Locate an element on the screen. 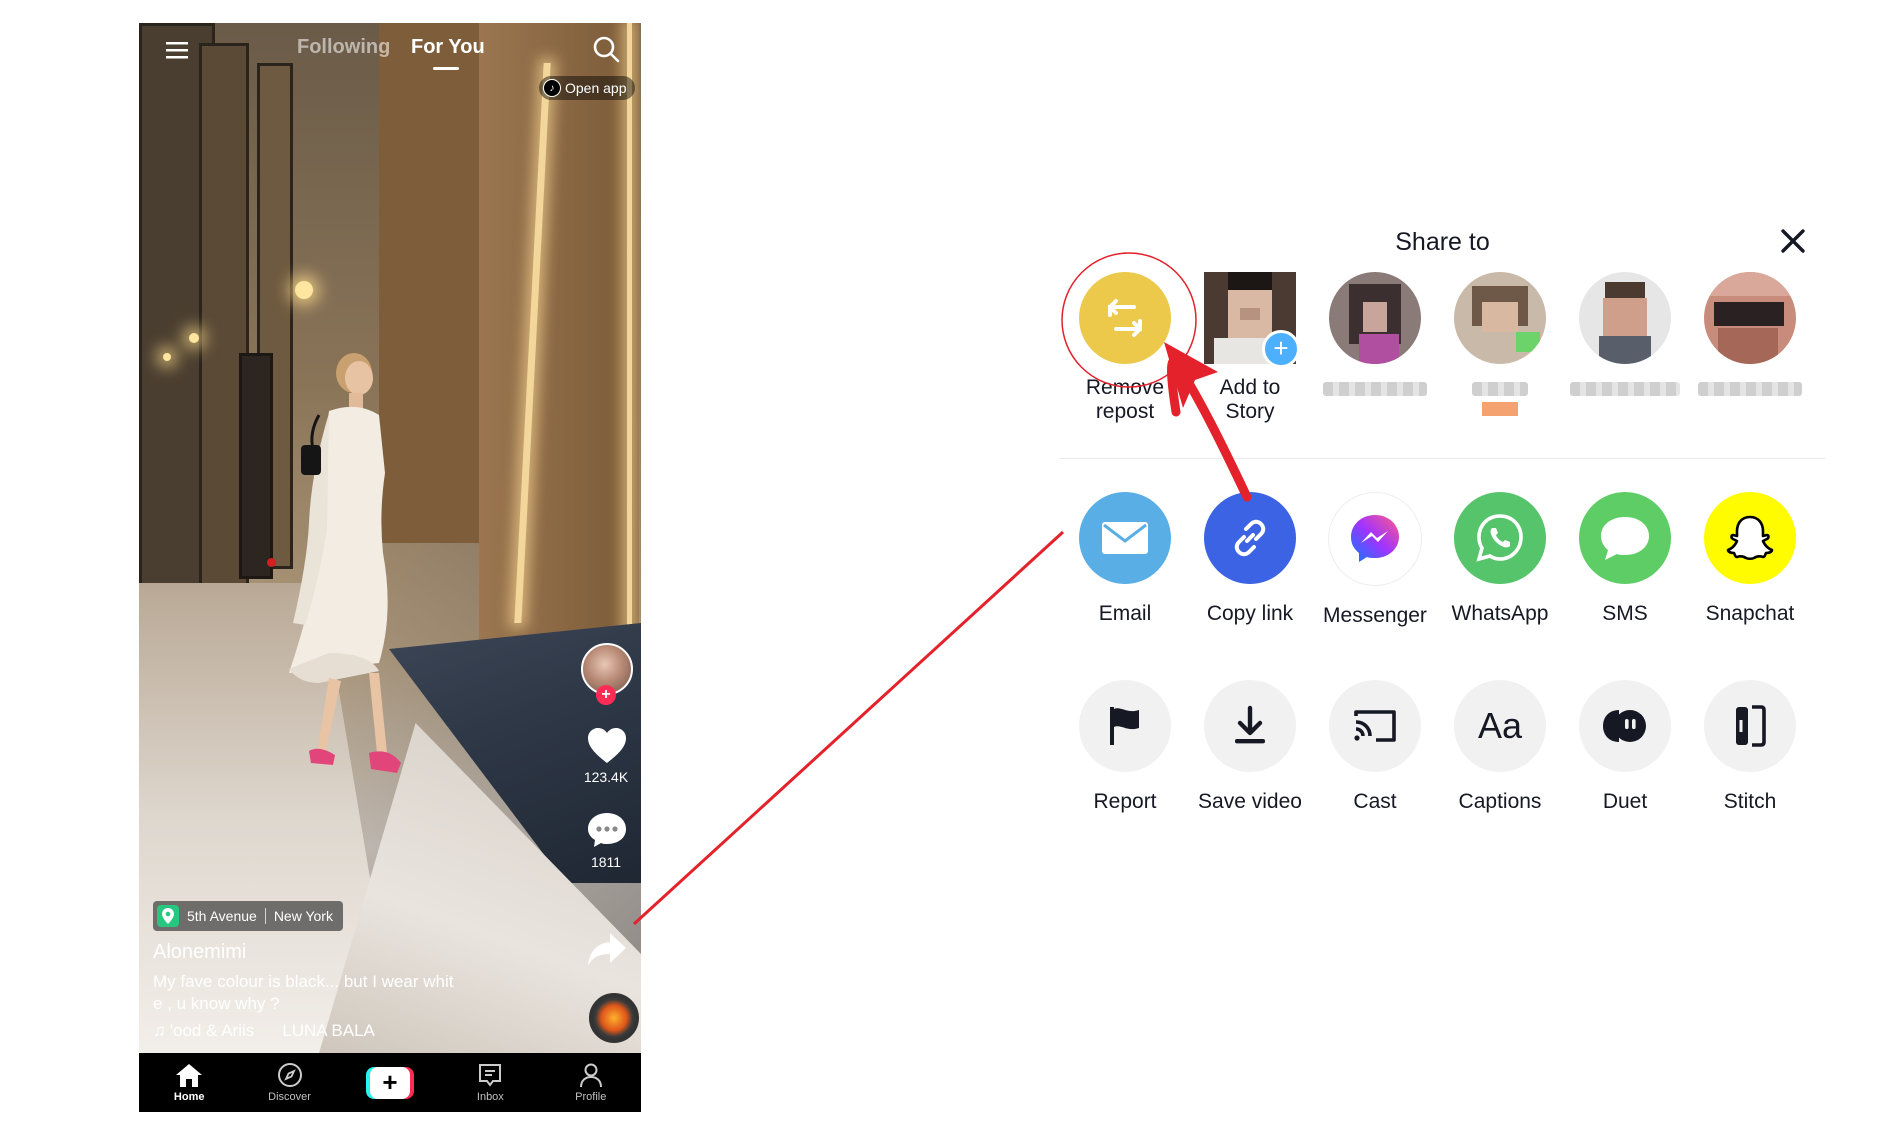  connector-line is located at coordinates (848, 728).